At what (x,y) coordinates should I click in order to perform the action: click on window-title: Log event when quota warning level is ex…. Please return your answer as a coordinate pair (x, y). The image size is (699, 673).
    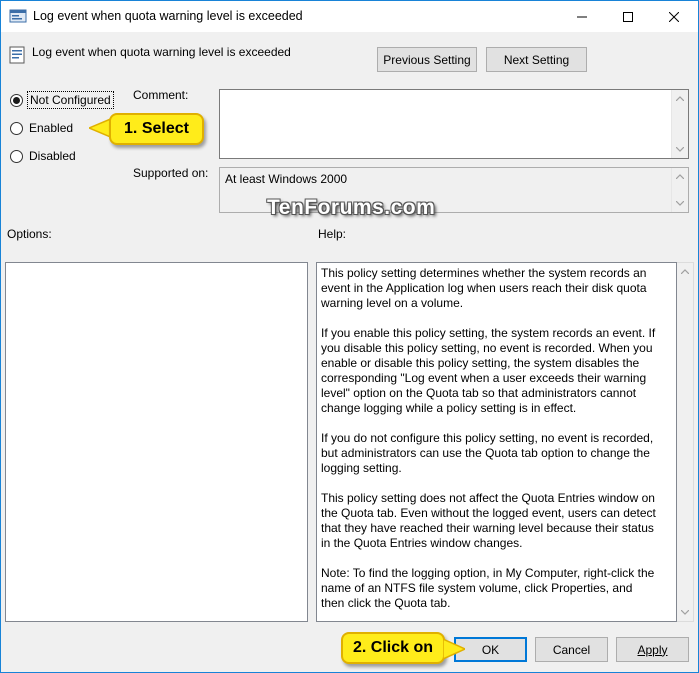
    Looking at the image, I should click on (168, 16).